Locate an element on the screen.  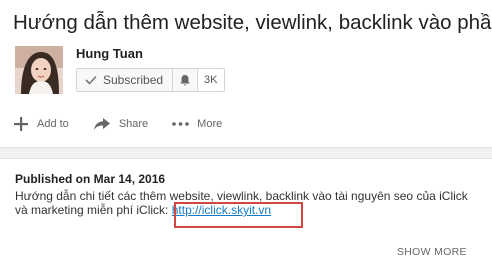
channel-name: Hung Tuan is located at coordinates (109, 53).